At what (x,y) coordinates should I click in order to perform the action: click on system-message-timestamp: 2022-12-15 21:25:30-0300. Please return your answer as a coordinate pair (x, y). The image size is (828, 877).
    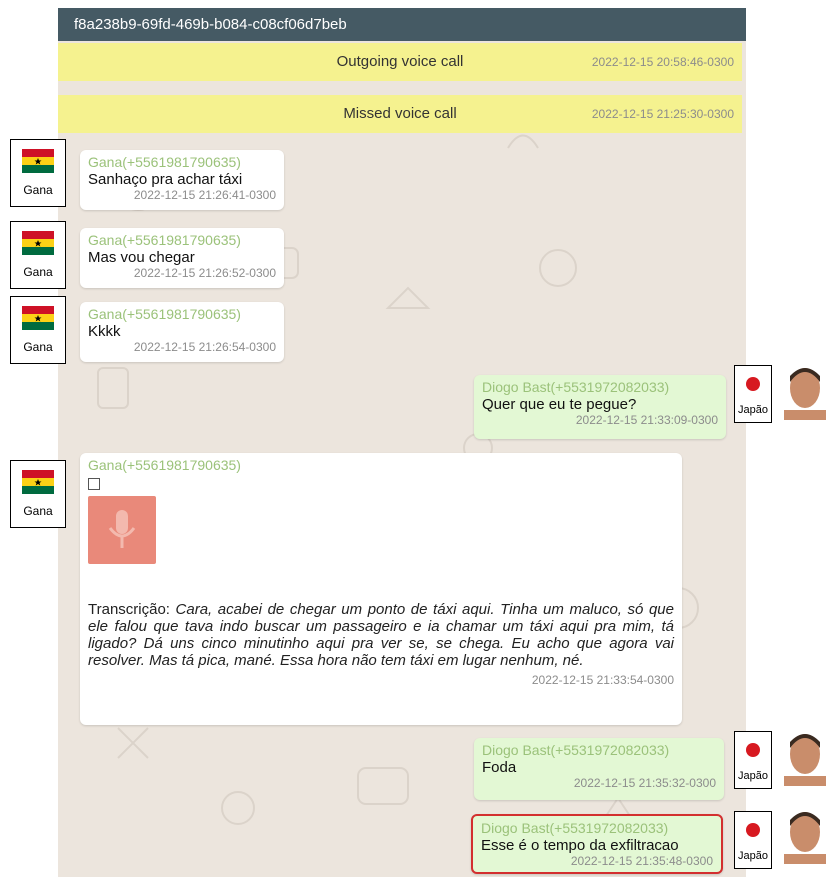
    Looking at the image, I should click on (662, 114).